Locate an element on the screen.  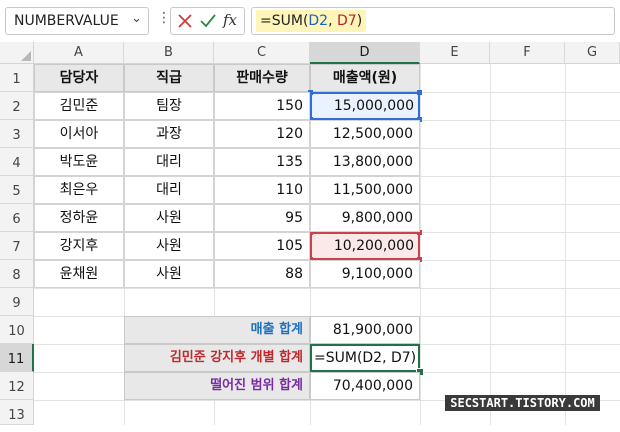
row-header-12: 12 is located at coordinates (17, 386).